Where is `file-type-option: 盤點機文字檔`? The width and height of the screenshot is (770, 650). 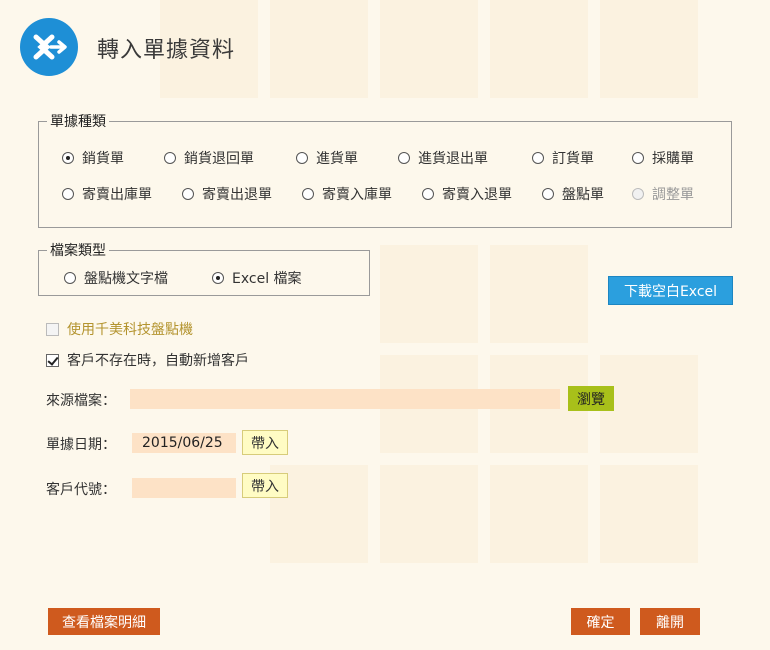
file-type-option: 盤點機文字檔 is located at coordinates (116, 278).